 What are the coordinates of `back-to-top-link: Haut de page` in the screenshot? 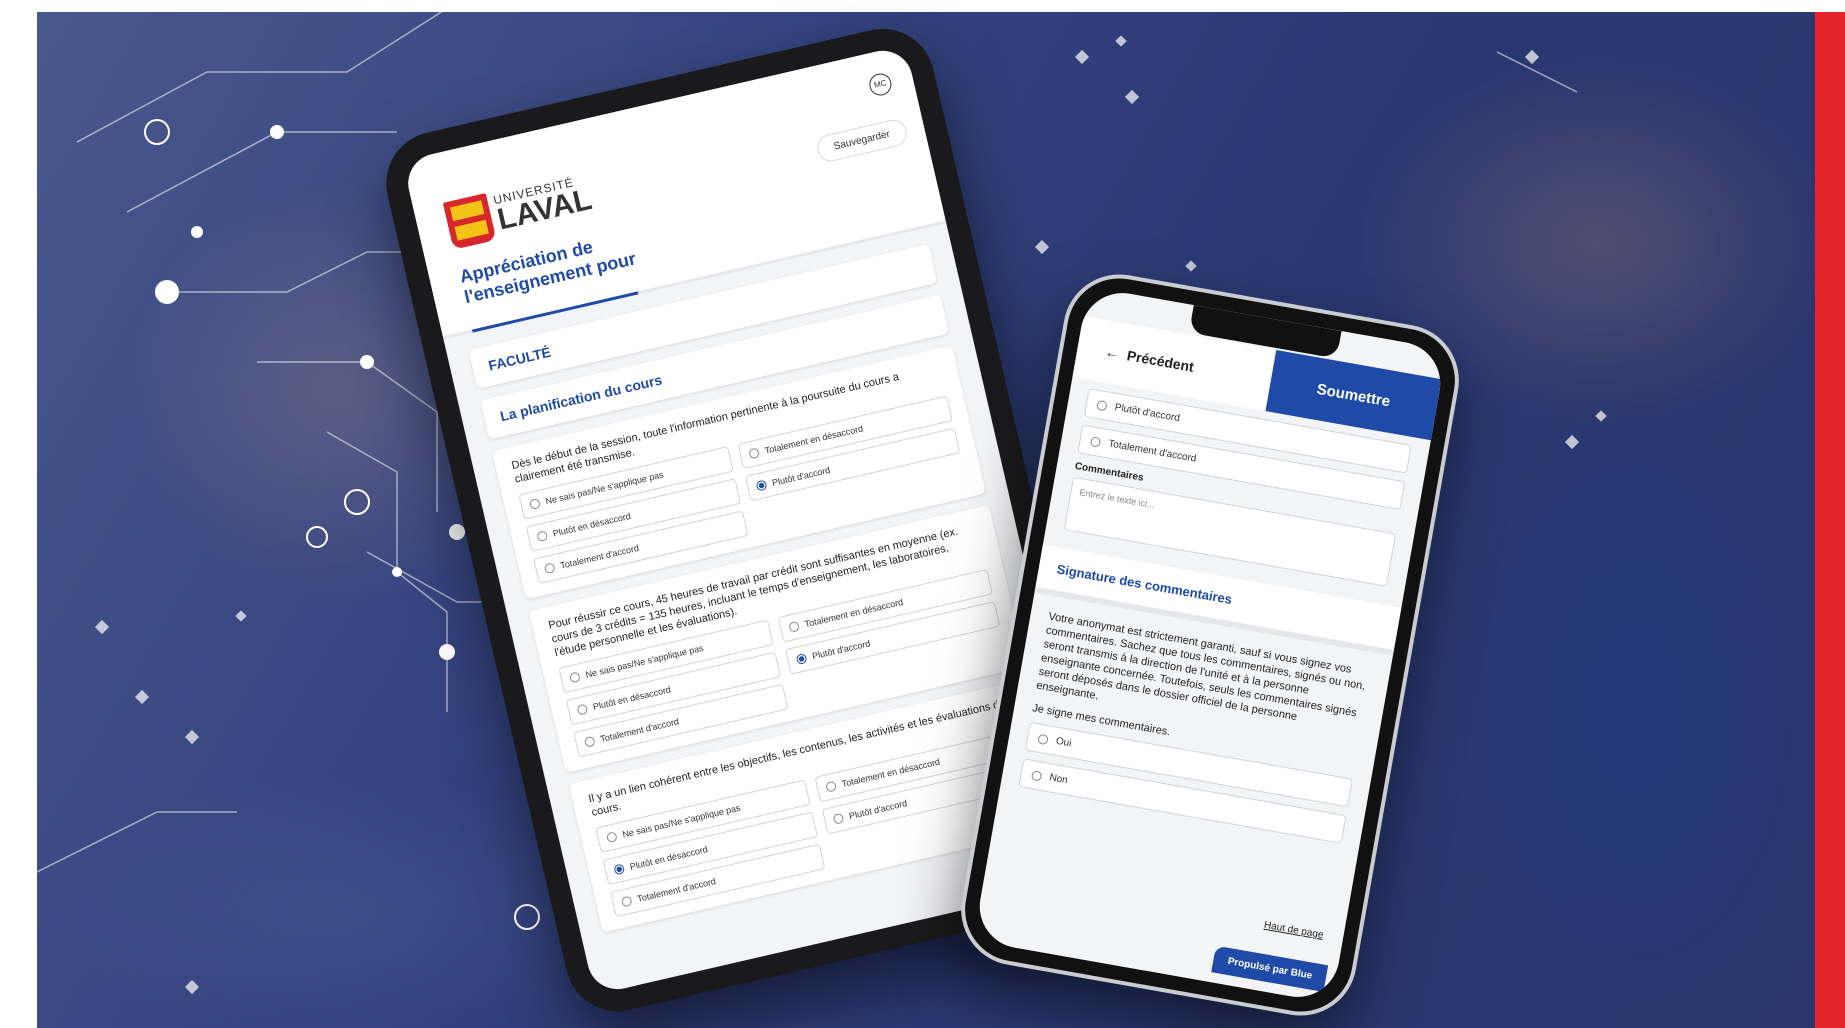 It's located at (1293, 930).